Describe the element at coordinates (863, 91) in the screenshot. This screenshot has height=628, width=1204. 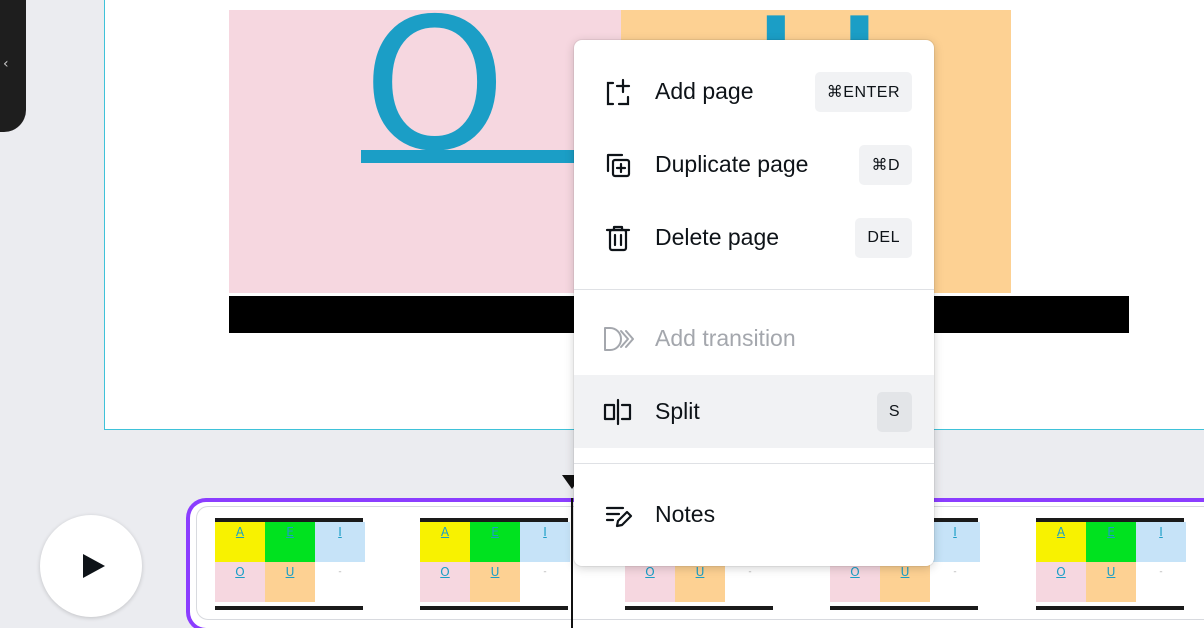
I see `shortcut-badge: ⌘ENTER` at that location.